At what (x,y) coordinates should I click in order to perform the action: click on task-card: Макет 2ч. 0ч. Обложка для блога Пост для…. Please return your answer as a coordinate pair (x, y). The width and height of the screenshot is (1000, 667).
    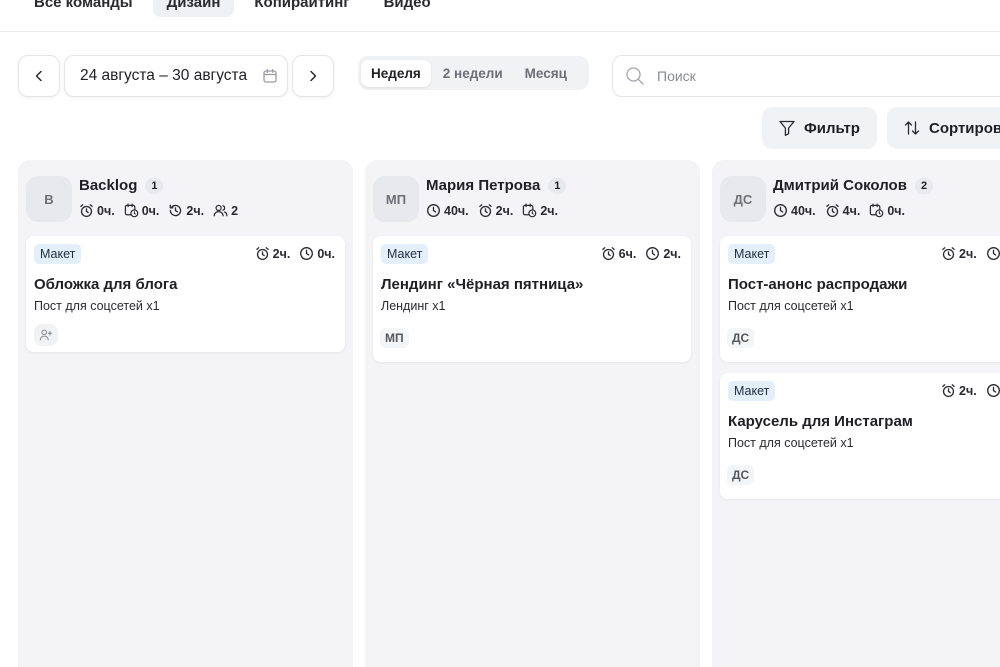
    Looking at the image, I should click on (185, 294).